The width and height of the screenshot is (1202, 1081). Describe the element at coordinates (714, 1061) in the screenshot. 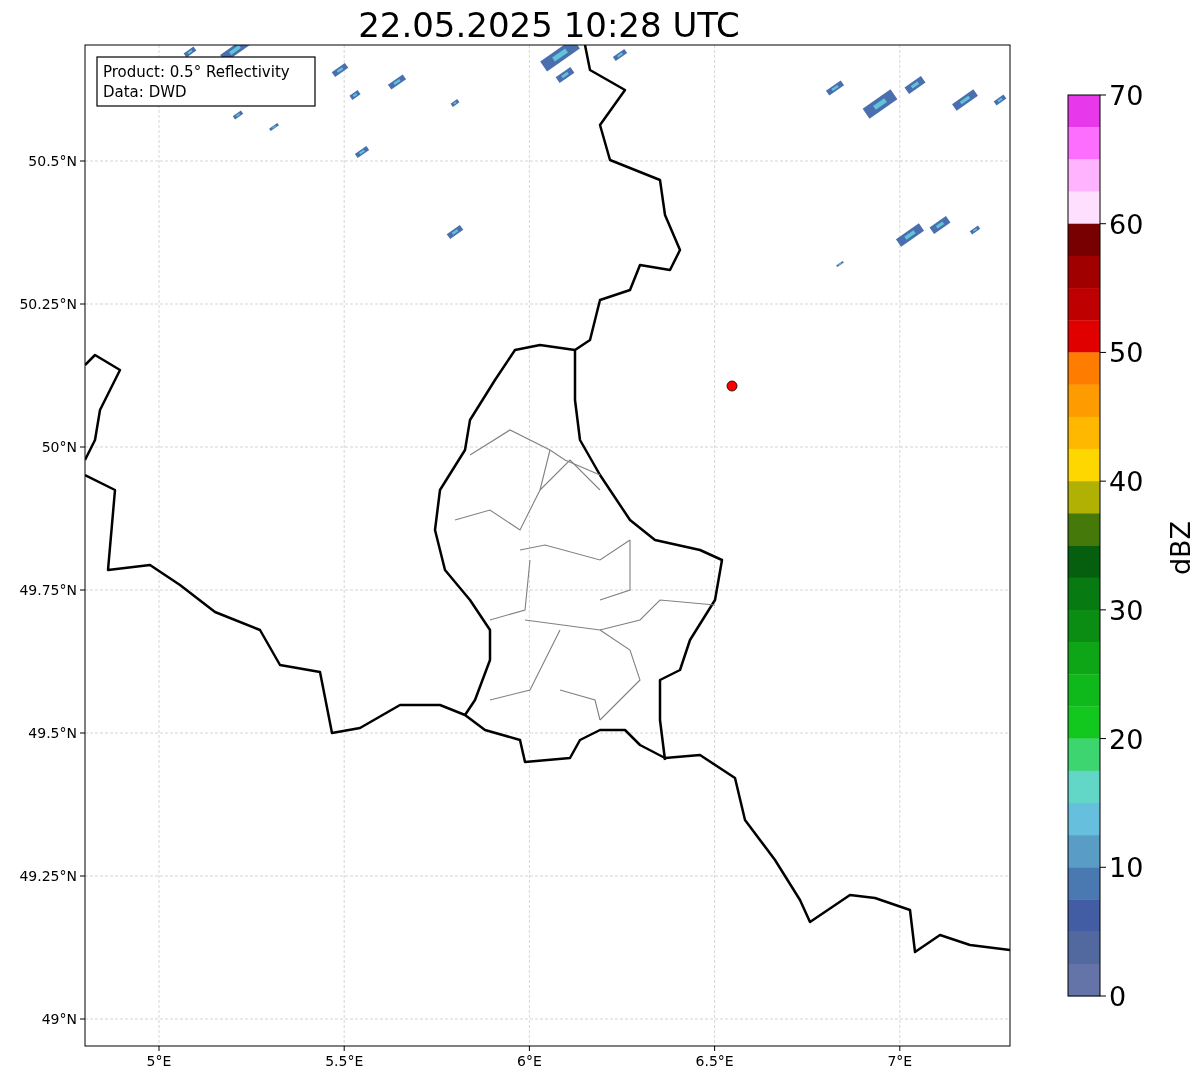

I see `longitude-label: 6.5°E` at that location.